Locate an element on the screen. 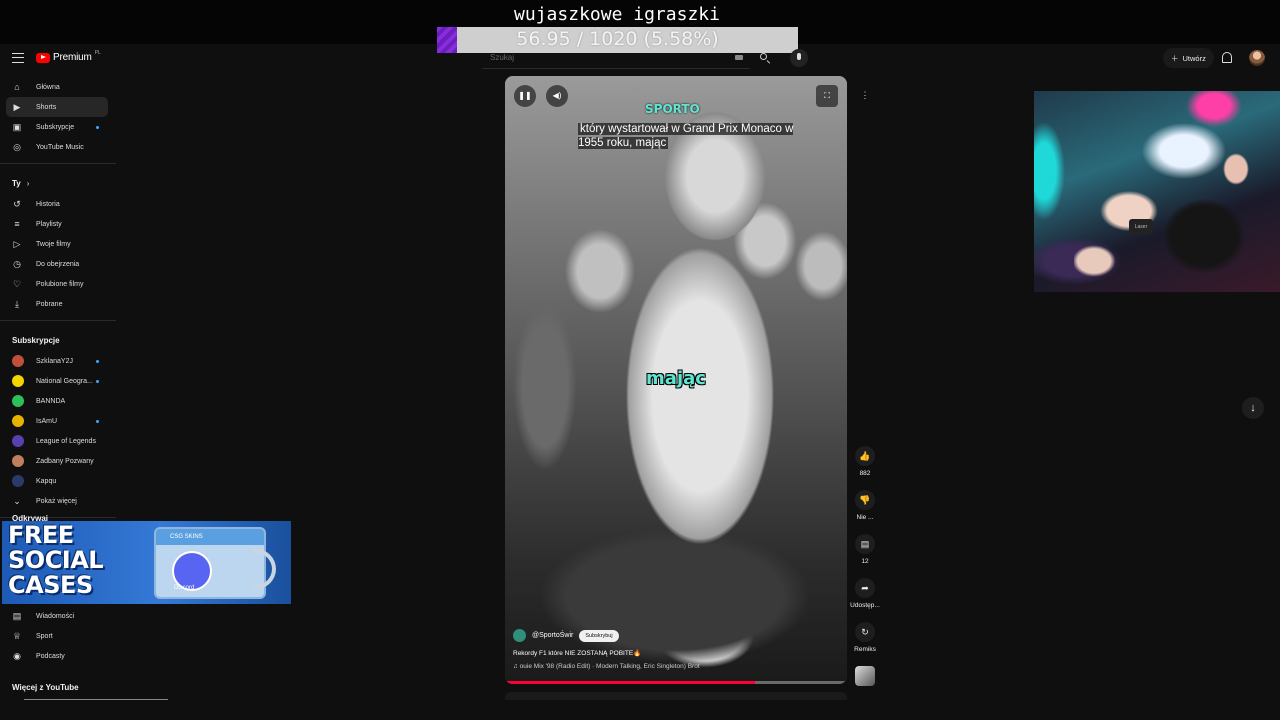  sidebar-item-zadbany-pozwany: Zadbany Pozwany is located at coordinates (58, 461).